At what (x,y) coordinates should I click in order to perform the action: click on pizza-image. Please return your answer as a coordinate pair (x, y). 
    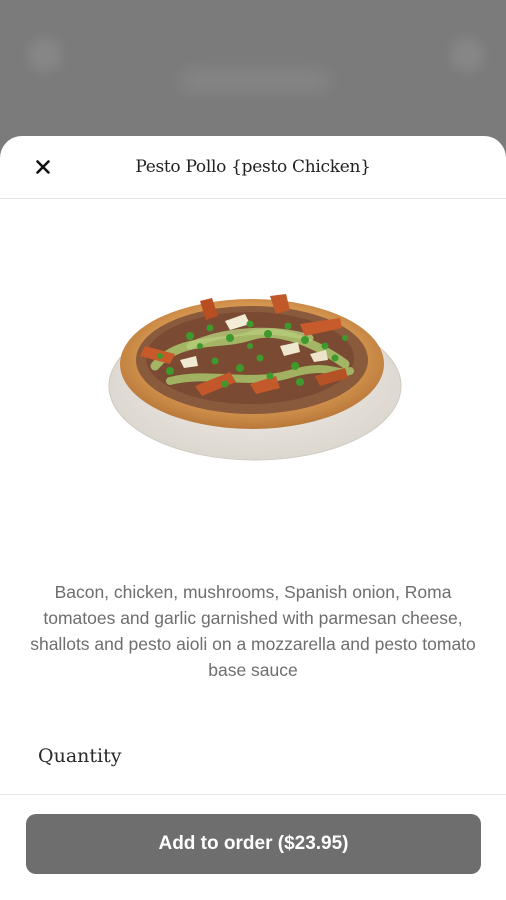
    Looking at the image, I should click on (255, 376).